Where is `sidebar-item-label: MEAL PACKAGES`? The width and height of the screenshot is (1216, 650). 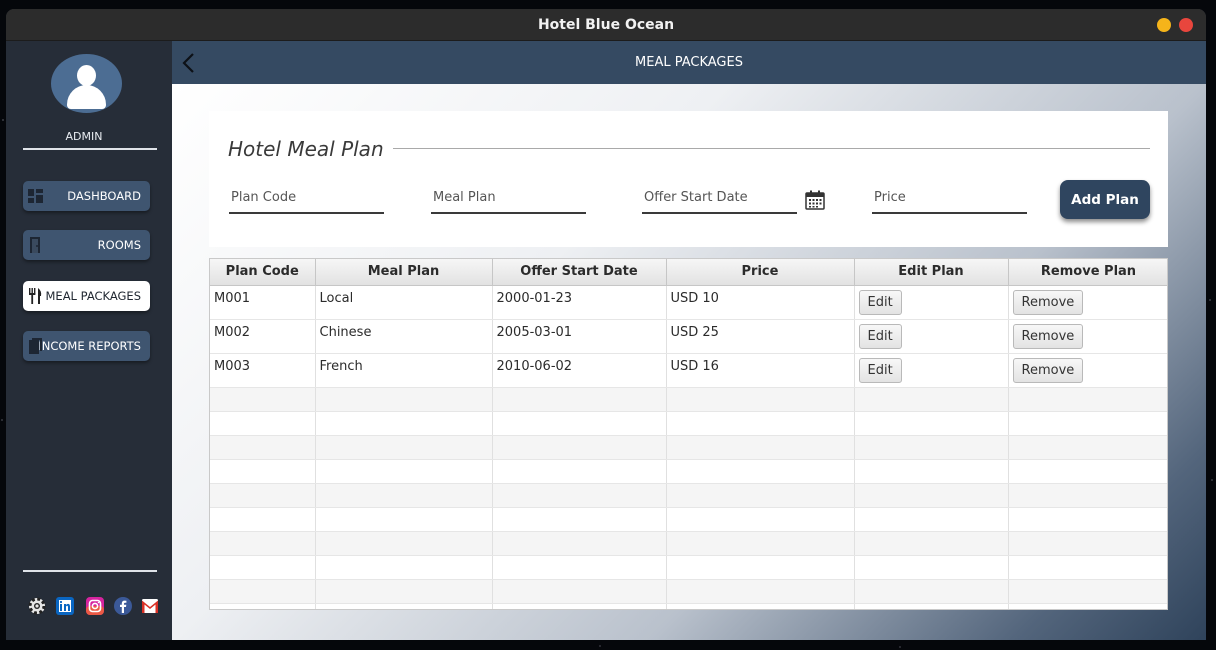
sidebar-item-label: MEAL PACKAGES is located at coordinates (93, 296).